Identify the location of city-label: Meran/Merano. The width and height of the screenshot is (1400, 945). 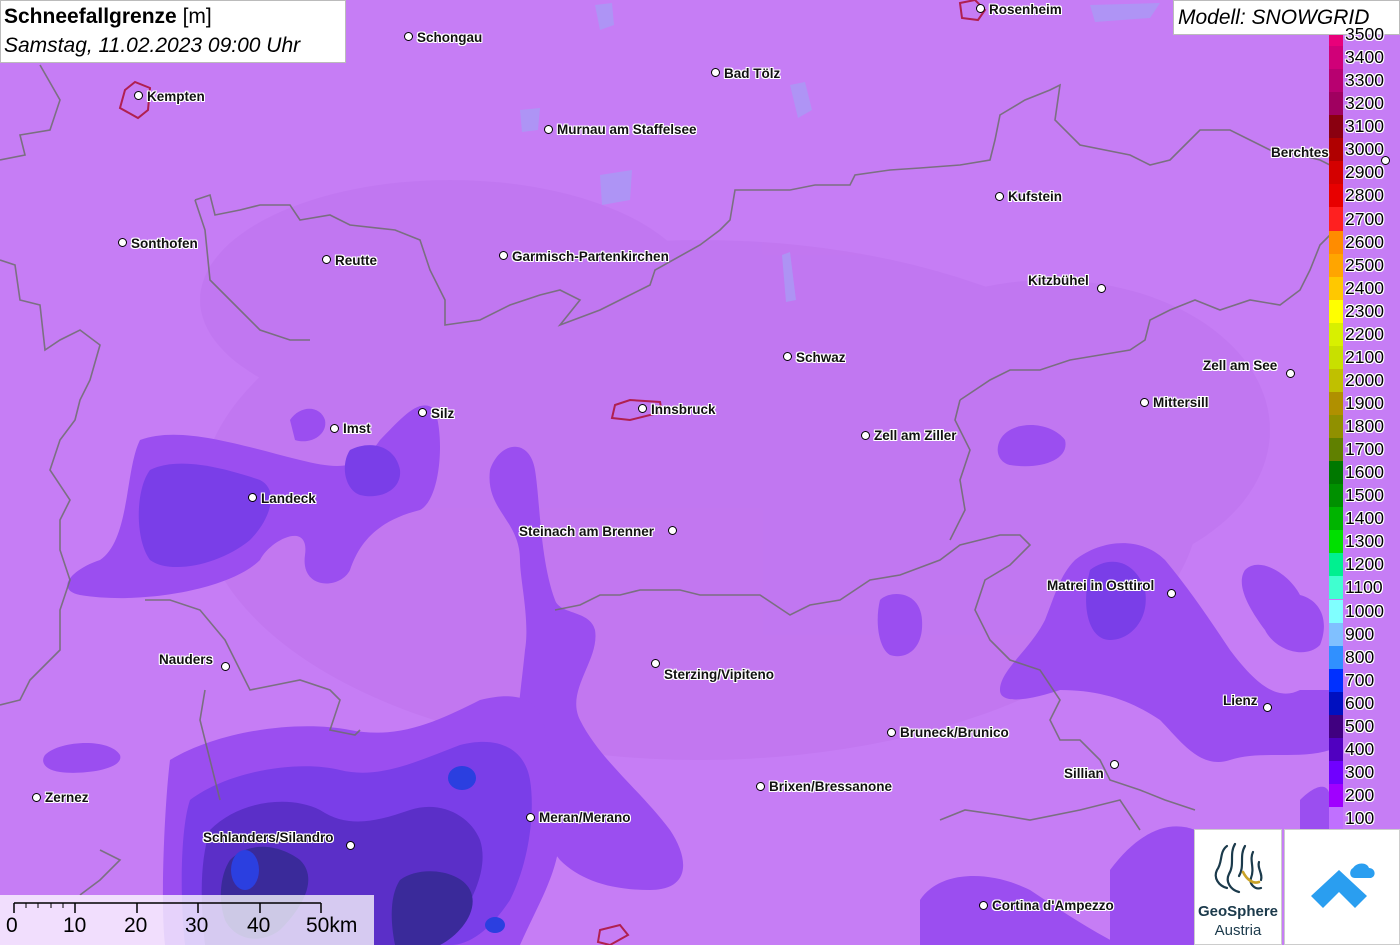
(585, 817).